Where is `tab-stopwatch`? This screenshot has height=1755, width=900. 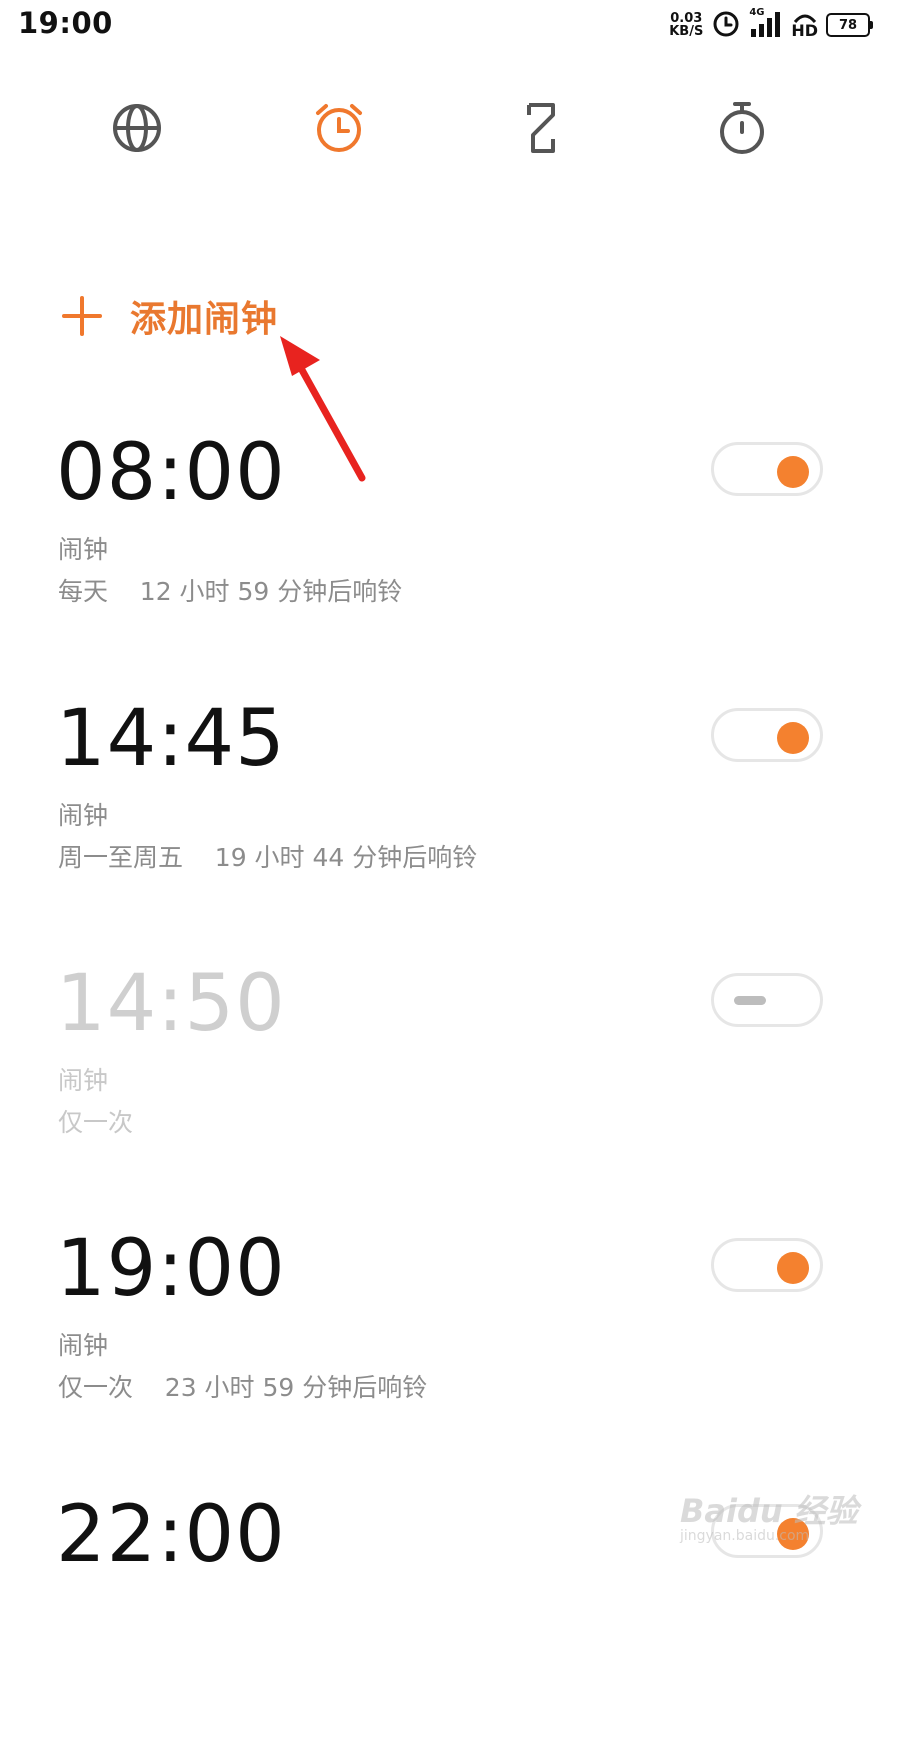
tab-stopwatch is located at coordinates (742, 130).